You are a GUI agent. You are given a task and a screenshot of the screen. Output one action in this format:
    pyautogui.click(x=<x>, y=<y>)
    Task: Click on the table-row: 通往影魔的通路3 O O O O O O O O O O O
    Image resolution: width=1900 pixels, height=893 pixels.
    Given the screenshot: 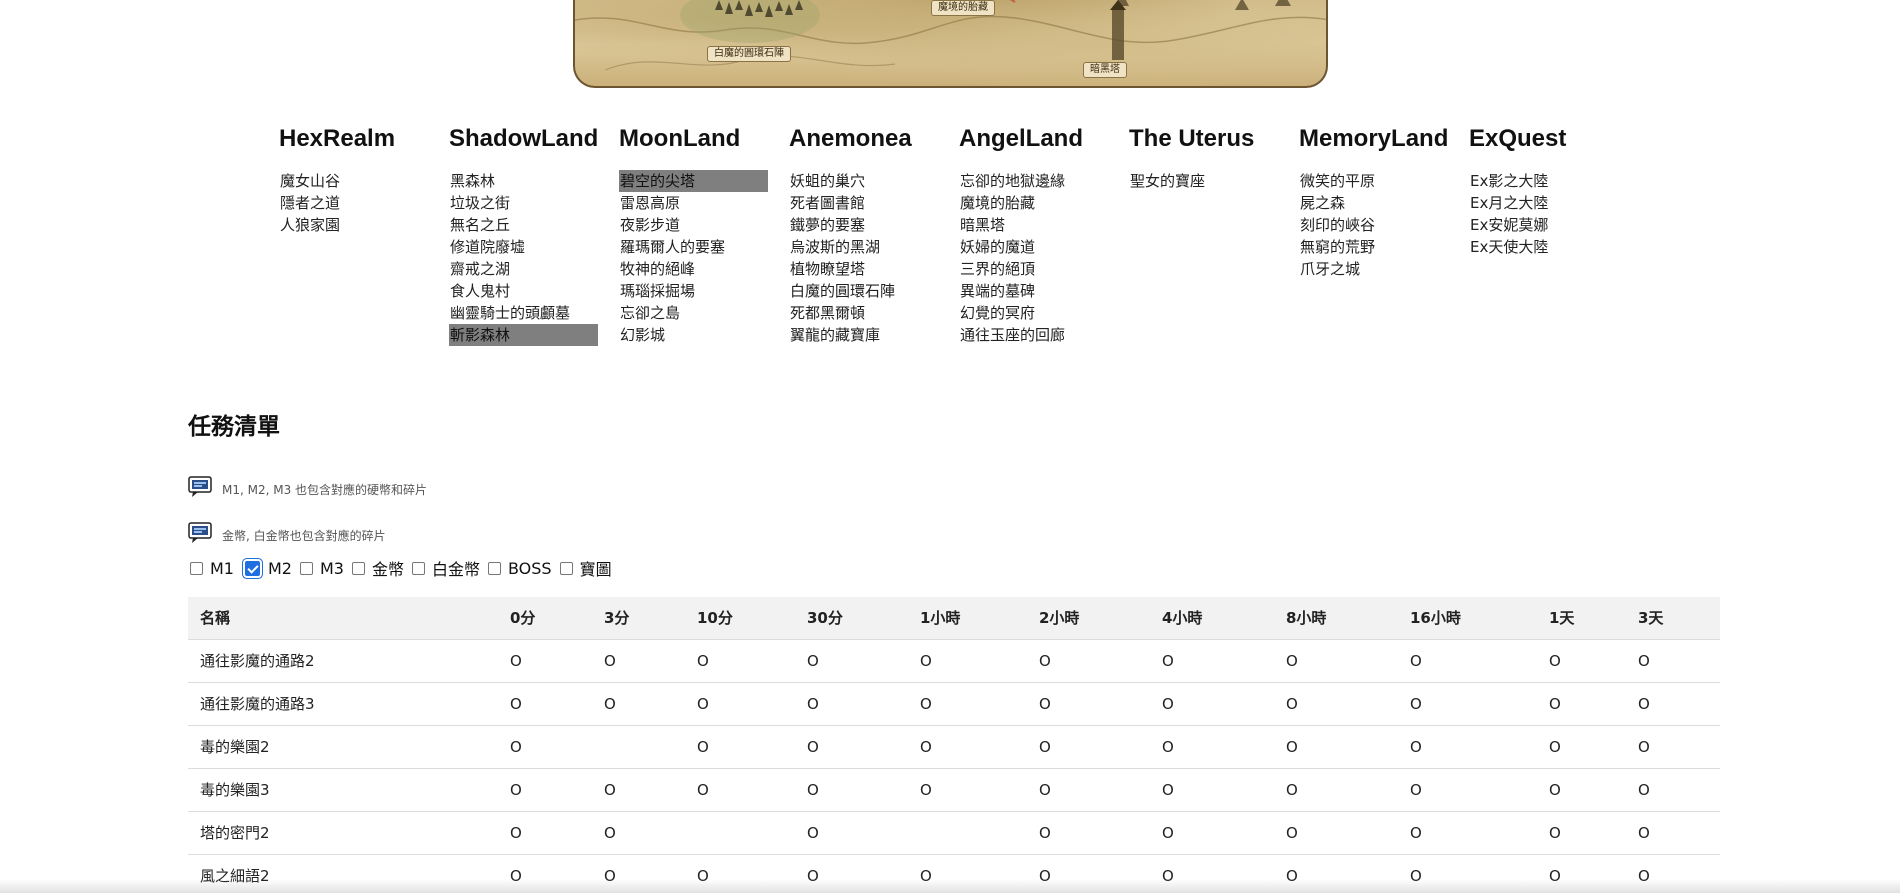 What is the action you would take?
    pyautogui.click(x=954, y=704)
    